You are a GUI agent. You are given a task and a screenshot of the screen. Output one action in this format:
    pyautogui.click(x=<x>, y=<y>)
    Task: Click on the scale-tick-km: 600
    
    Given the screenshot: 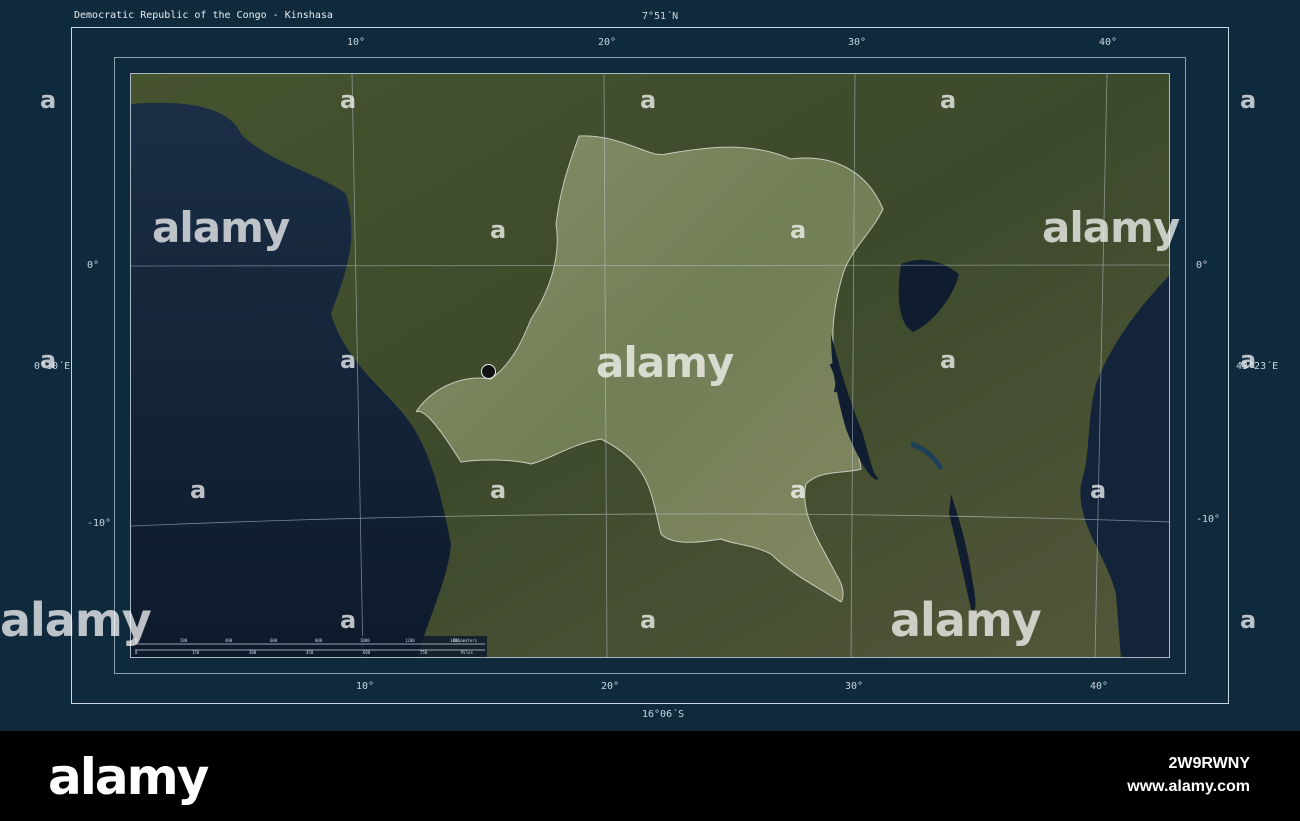 What is the action you would take?
    pyautogui.click(x=274, y=640)
    